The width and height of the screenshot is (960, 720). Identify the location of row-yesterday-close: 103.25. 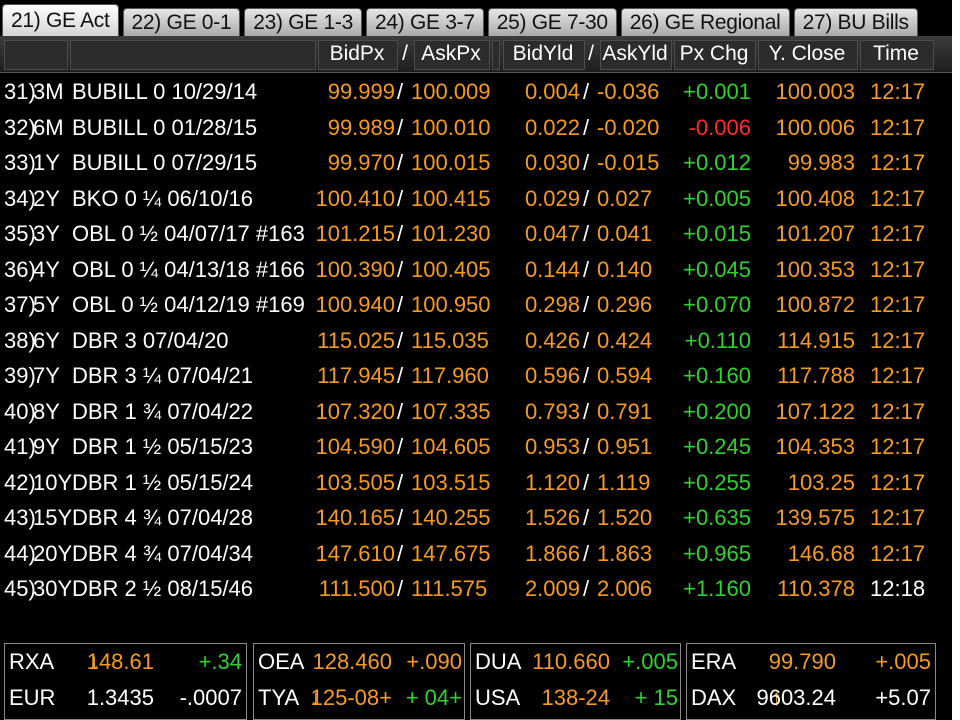
(821, 482).